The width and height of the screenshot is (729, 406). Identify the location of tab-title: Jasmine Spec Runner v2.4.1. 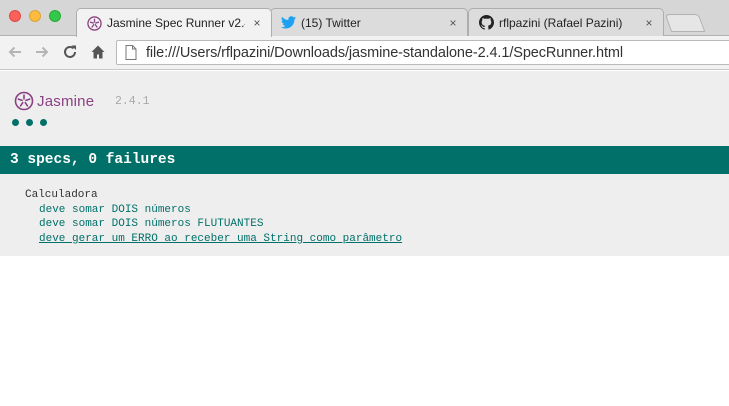
(176, 23).